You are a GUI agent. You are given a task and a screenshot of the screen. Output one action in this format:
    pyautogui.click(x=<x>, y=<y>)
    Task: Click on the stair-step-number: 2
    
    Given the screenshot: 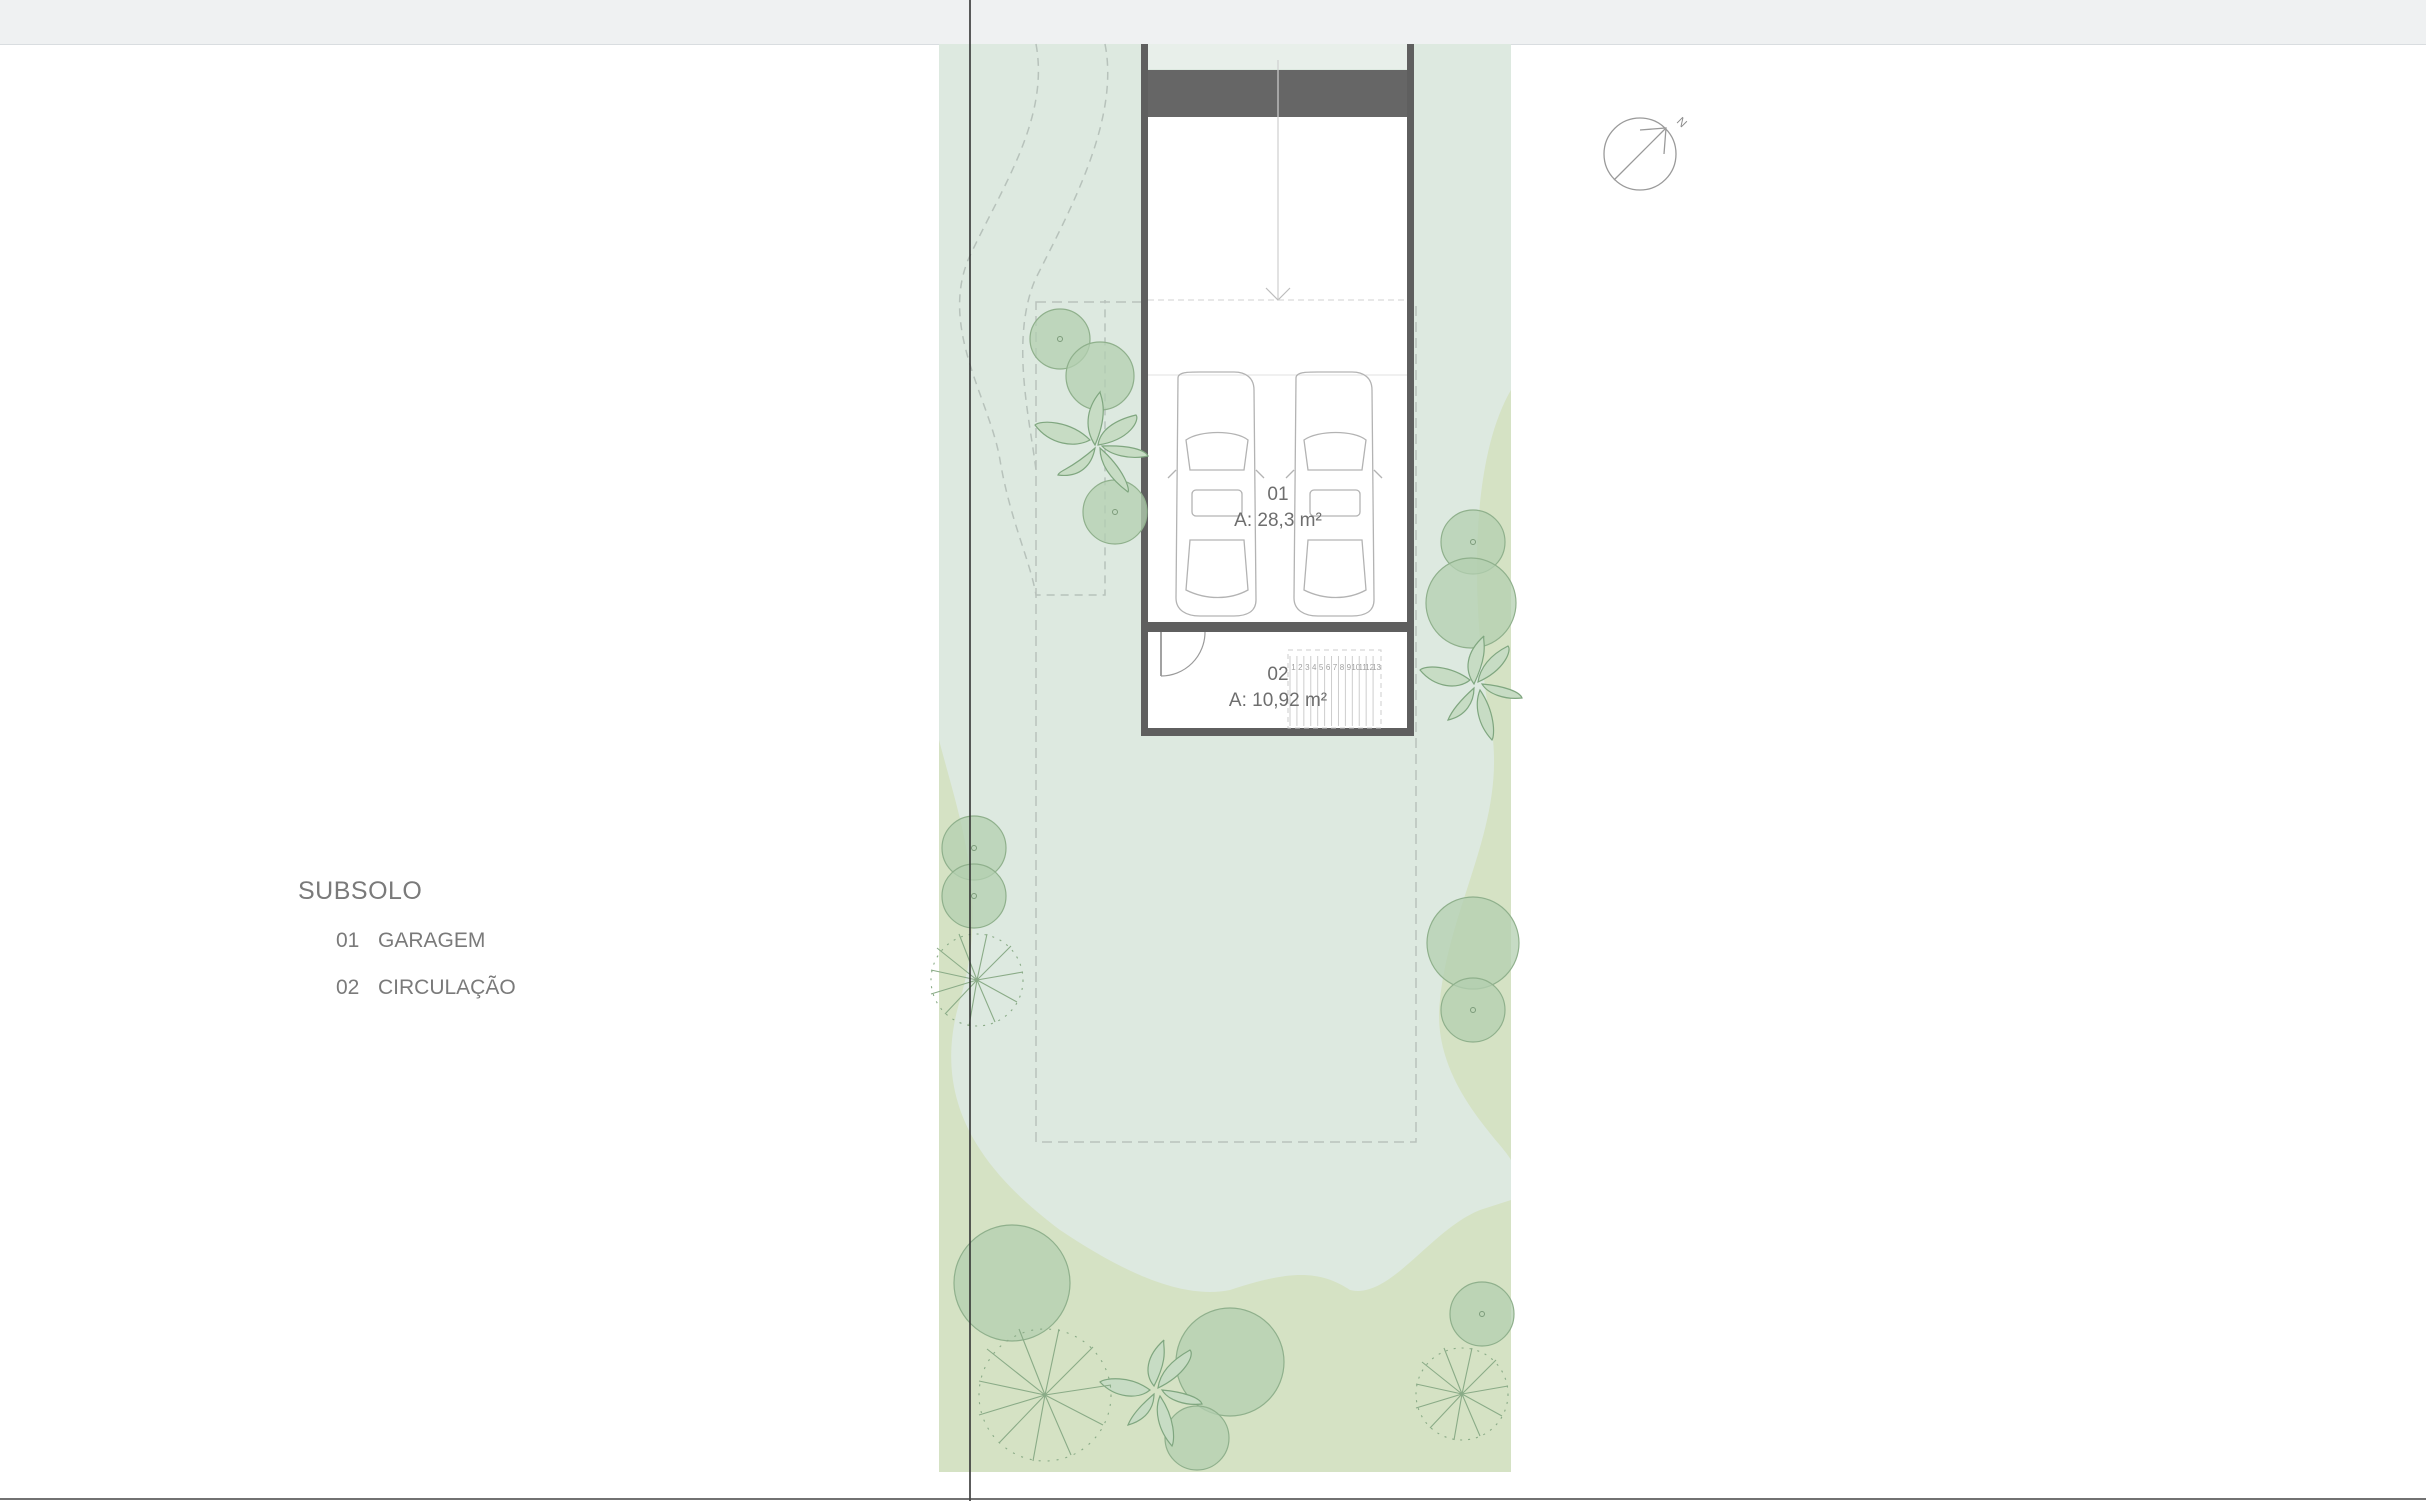 What is the action you would take?
    pyautogui.click(x=1300, y=667)
    